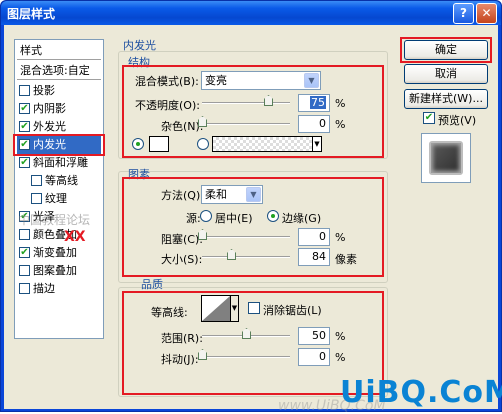 This screenshot has height=414, width=502. I want to click on blend-mode-select: 变亮 ▼, so click(261, 80).